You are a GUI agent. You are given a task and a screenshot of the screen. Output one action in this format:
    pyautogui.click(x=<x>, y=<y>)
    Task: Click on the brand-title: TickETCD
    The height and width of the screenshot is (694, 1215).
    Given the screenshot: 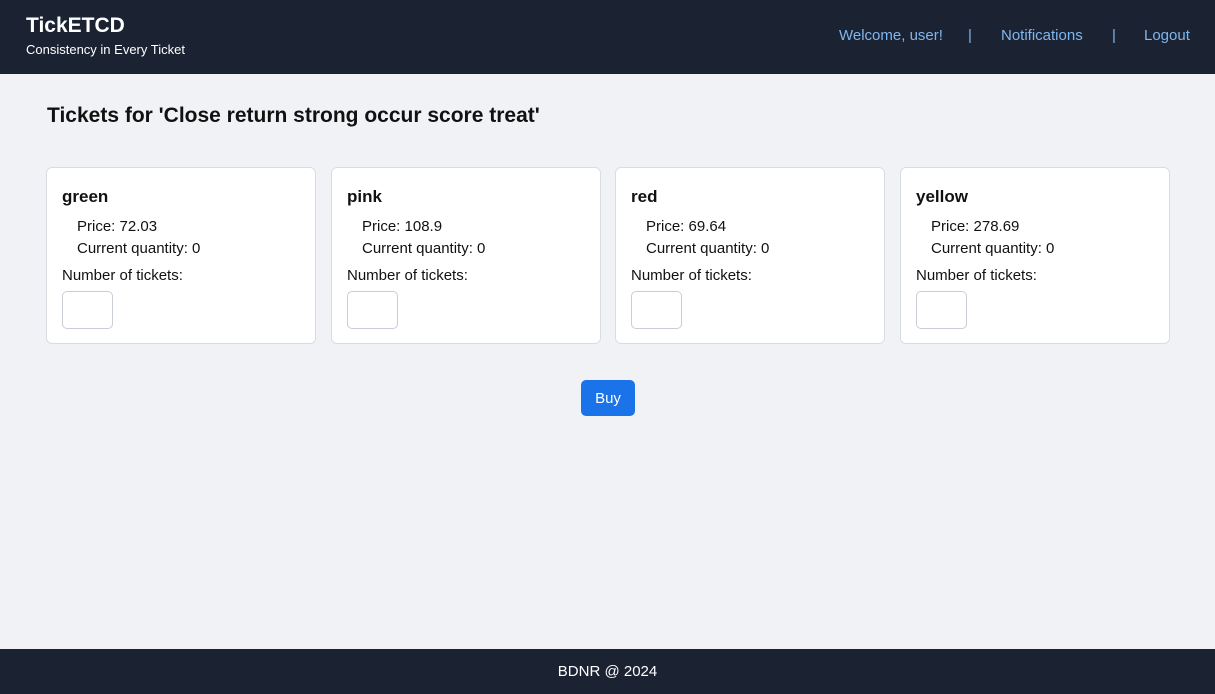 What is the action you would take?
    pyautogui.click(x=75, y=26)
    